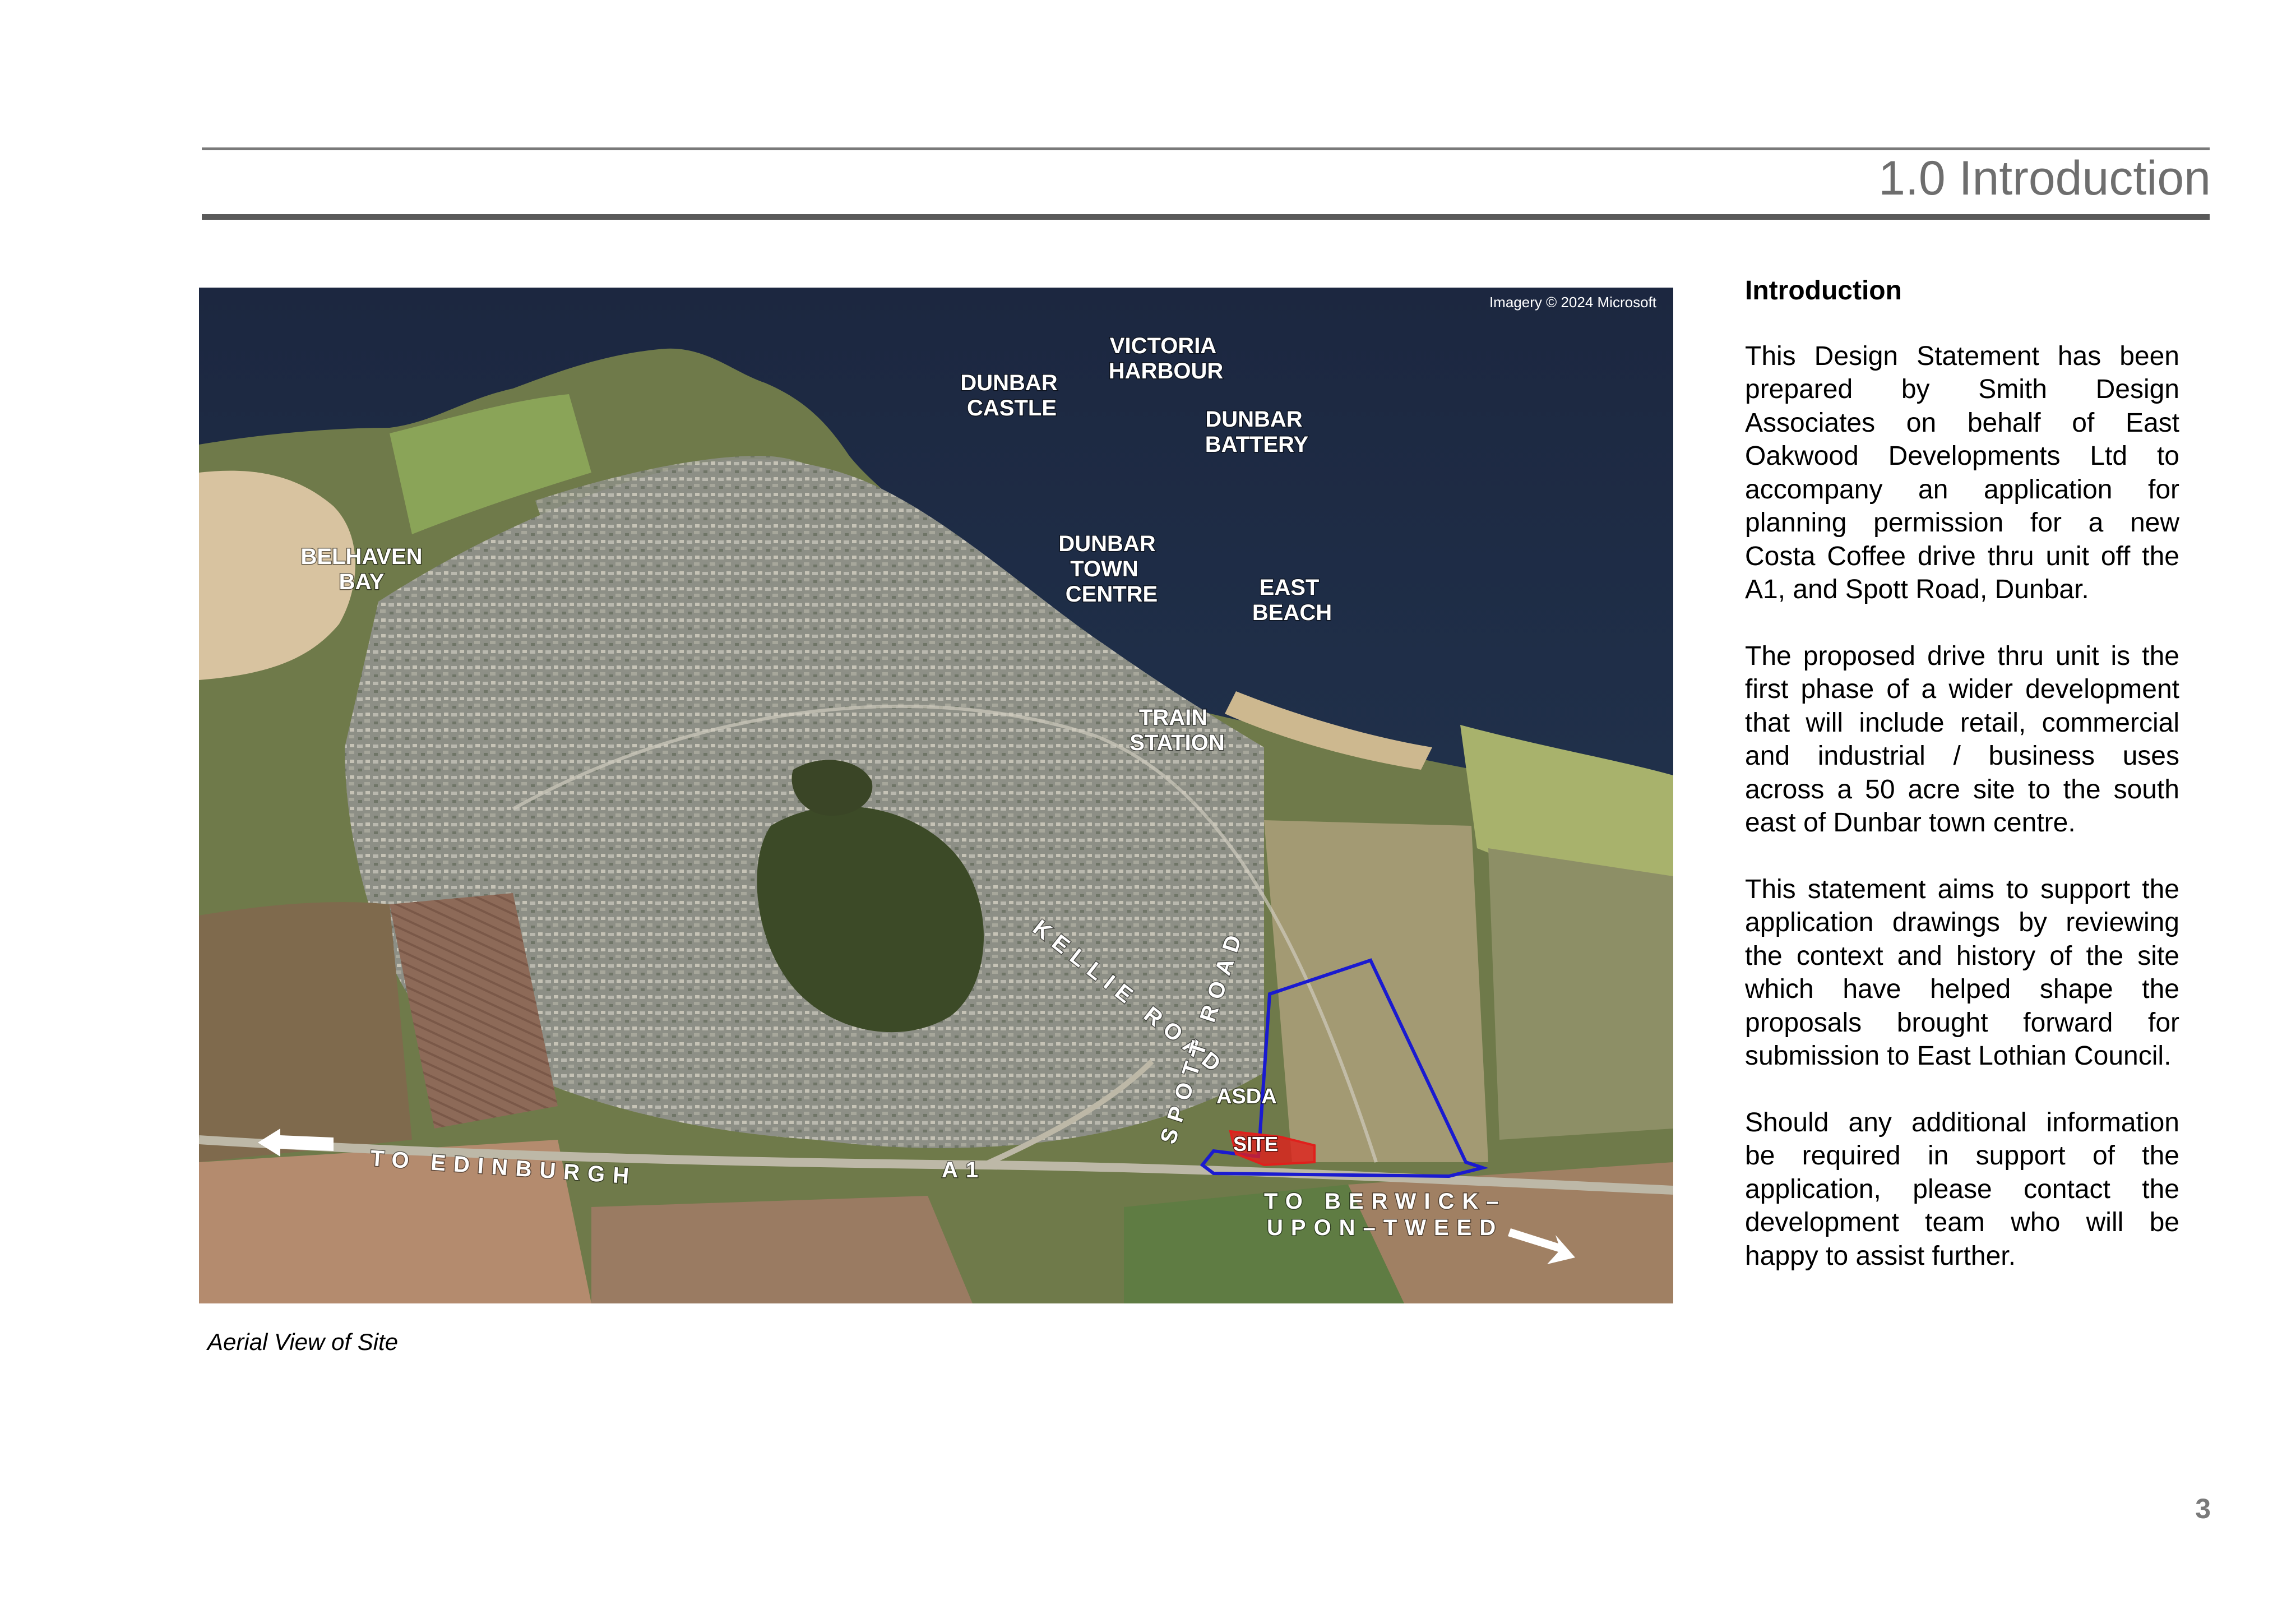  I want to click on map-caption: Aerial View of Site, so click(303, 1342).